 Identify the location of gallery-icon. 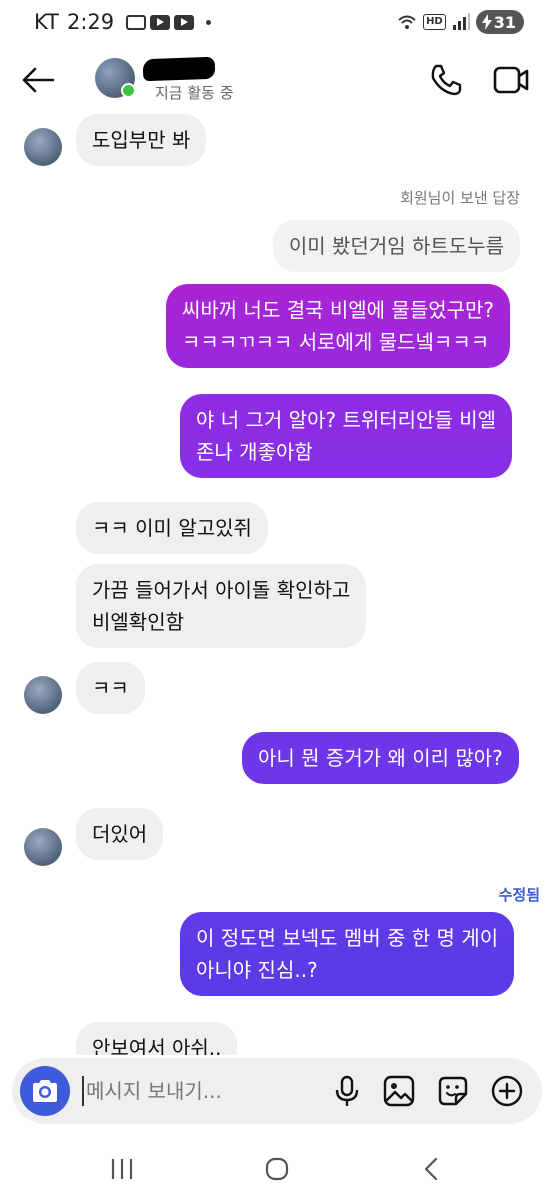
(399, 1091).